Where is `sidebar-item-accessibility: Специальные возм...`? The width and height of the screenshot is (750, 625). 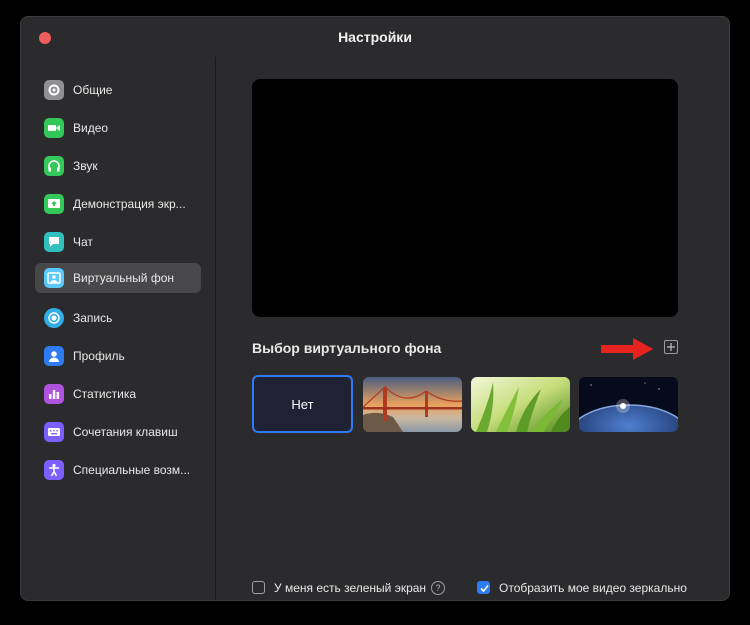 sidebar-item-accessibility: Специальные возм... is located at coordinates (118, 470).